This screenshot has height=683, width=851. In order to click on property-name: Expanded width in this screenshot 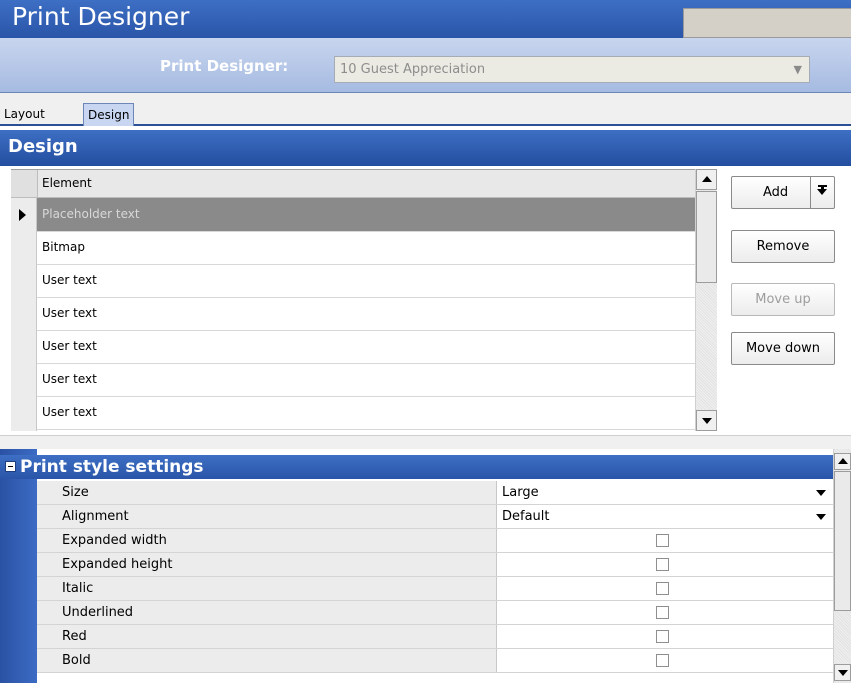, I will do `click(267, 540)`.